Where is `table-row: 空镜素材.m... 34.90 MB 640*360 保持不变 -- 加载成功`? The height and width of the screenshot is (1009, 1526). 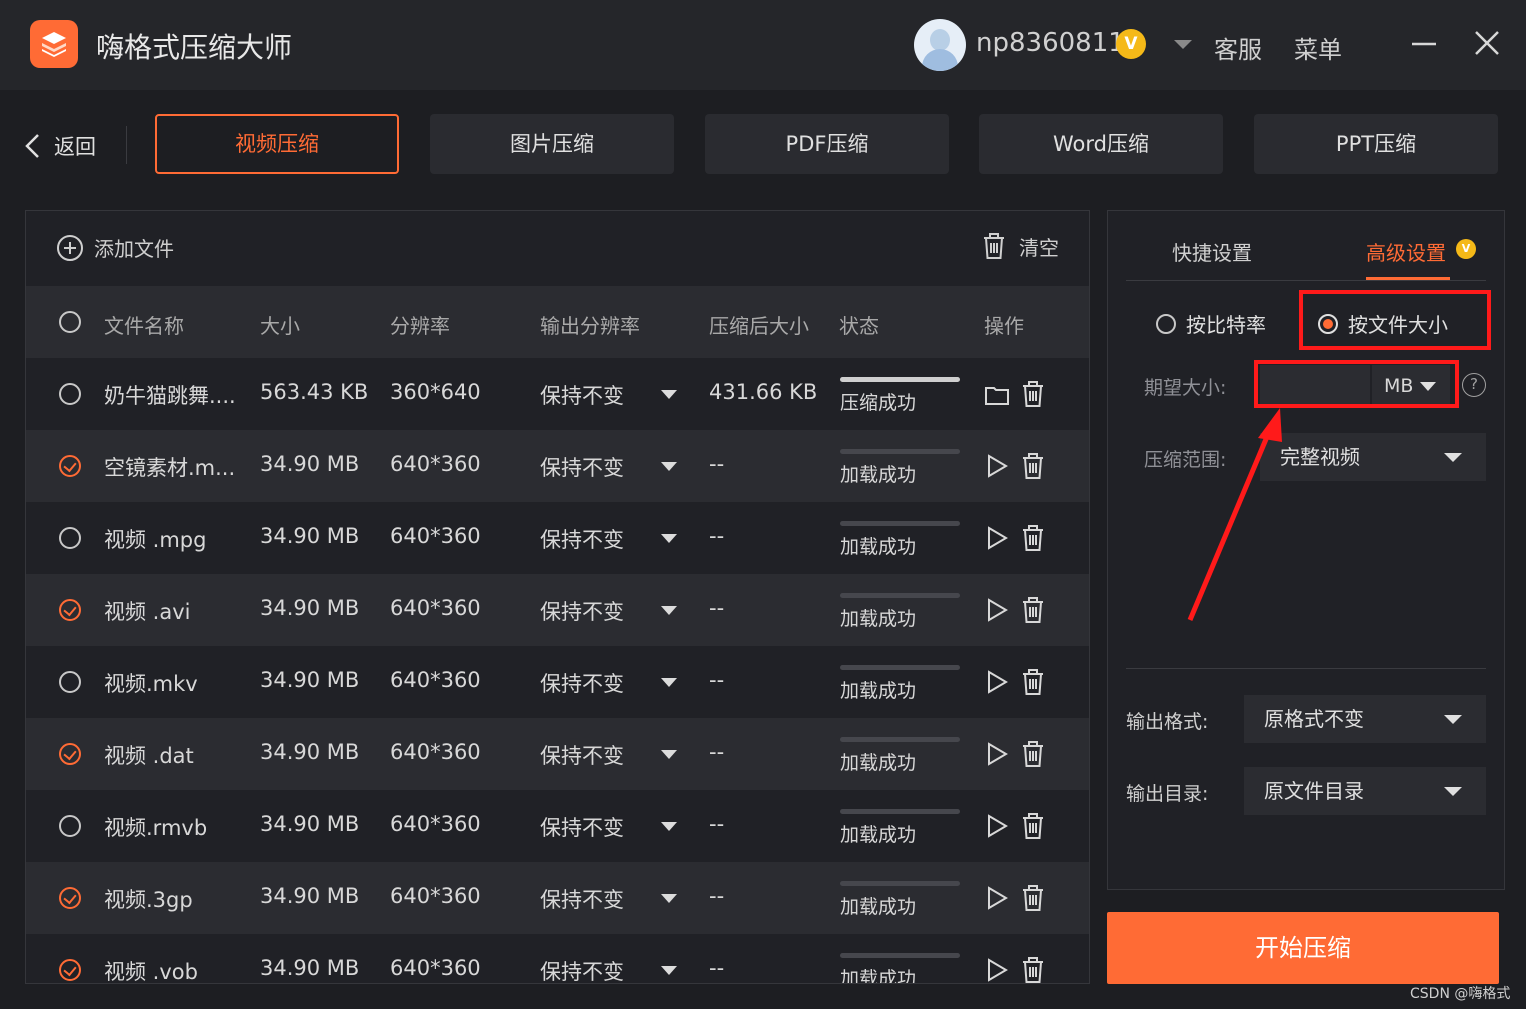
table-row: 空镜素材.m... 34.90 MB 640*360 保持不变 -- 加载成功 is located at coordinates (557, 466).